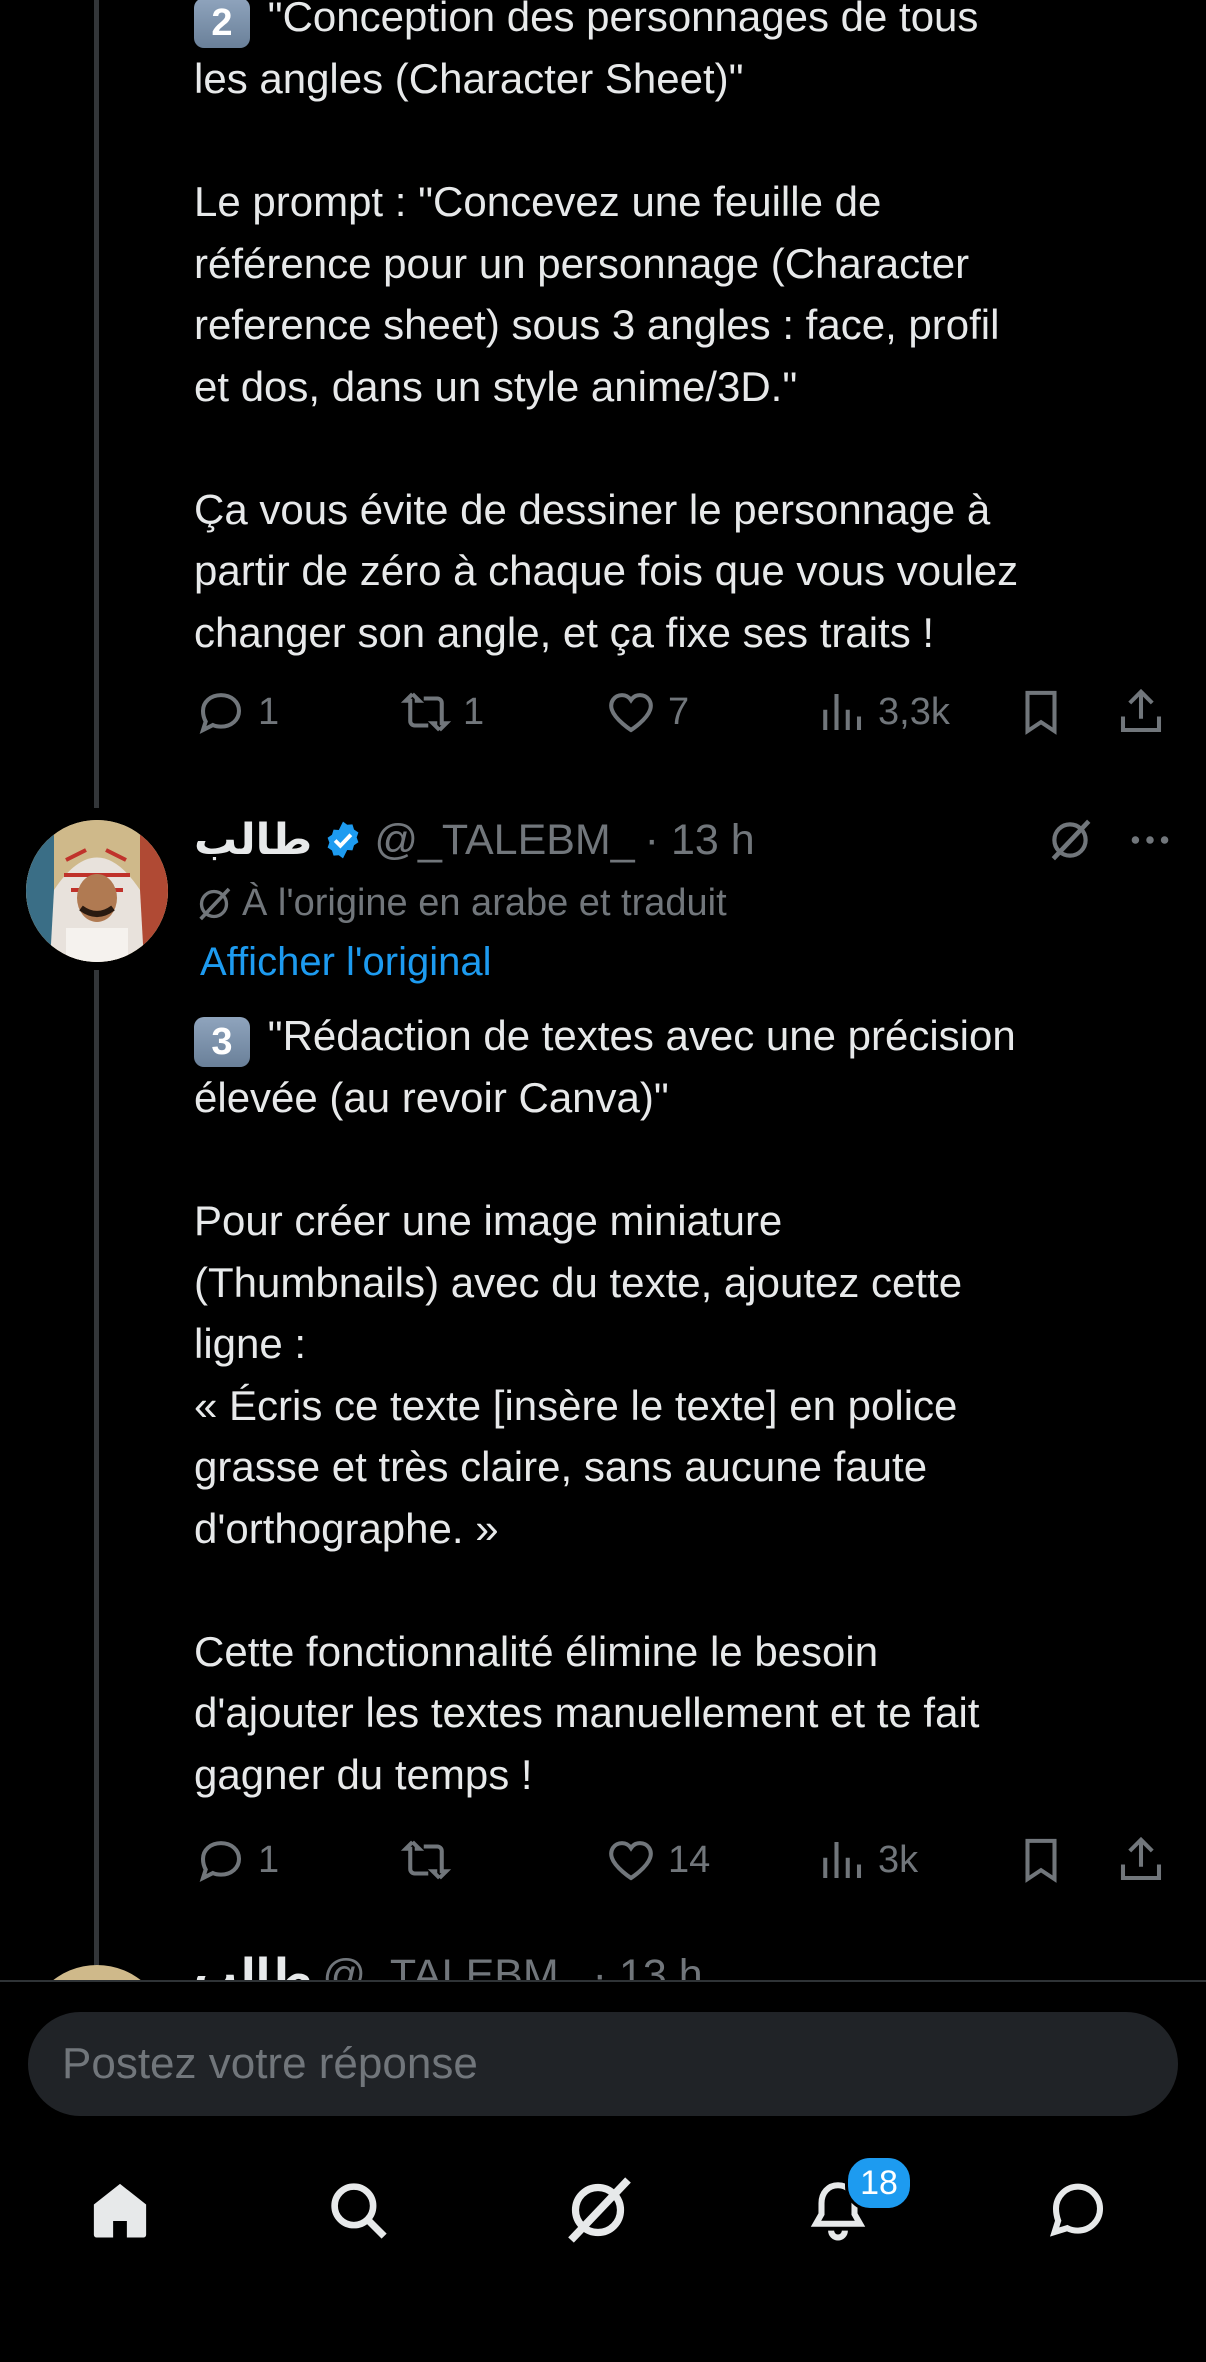 Image resolution: width=1206 pixels, height=2362 pixels. What do you see at coordinates (460, 903) in the screenshot?
I see `translation-note: À l'origine en arabe et traduit` at bounding box center [460, 903].